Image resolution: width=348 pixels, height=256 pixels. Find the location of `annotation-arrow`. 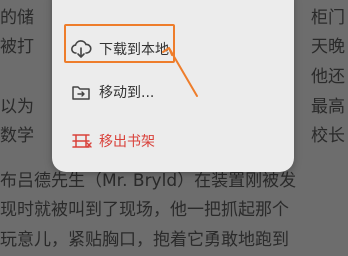

annotation-arrow is located at coordinates (180, 72).